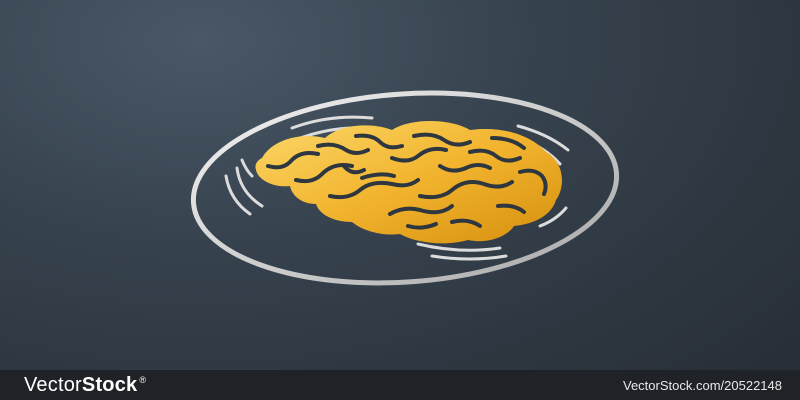 This screenshot has height=400, width=800. Describe the element at coordinates (702, 385) in the screenshot. I see `image-credit: VectorStock.com/20522148` at that location.